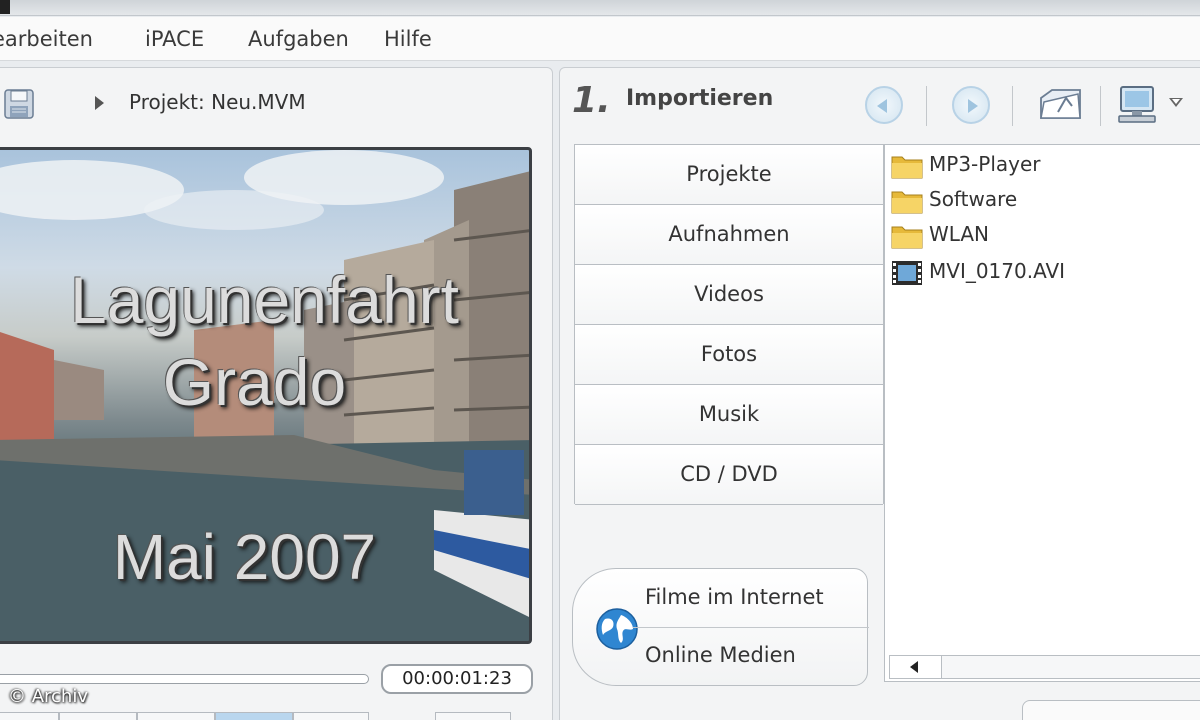 The height and width of the screenshot is (720, 1200). I want to click on timecode-display: 00:00:01:23, so click(457, 679).